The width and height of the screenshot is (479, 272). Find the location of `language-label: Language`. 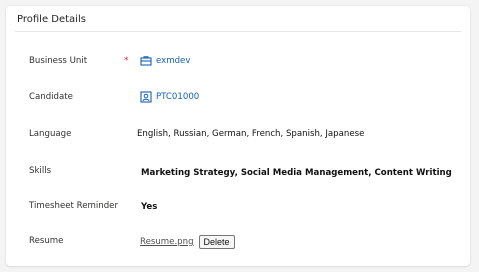

language-label: Language is located at coordinates (50, 134).